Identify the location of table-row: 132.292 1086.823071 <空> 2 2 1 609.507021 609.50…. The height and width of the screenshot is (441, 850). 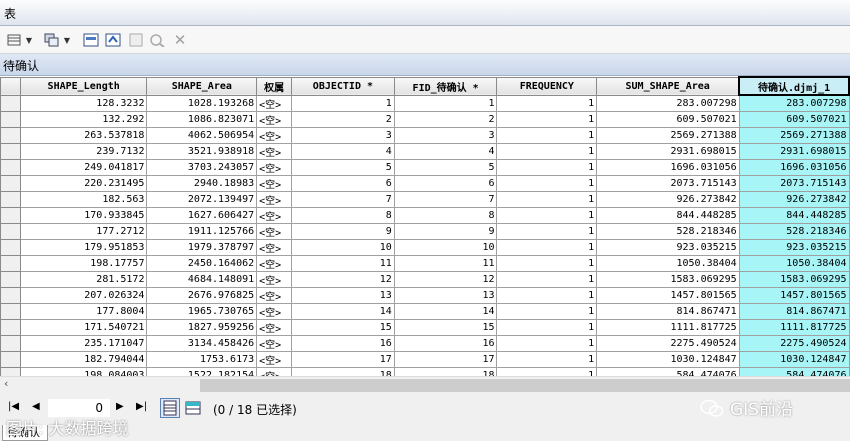
(425, 119).